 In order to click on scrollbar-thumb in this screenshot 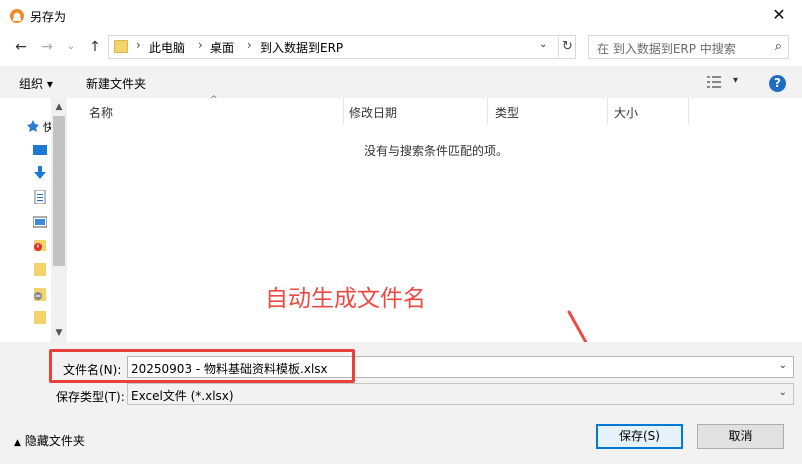, I will do `click(59, 191)`.